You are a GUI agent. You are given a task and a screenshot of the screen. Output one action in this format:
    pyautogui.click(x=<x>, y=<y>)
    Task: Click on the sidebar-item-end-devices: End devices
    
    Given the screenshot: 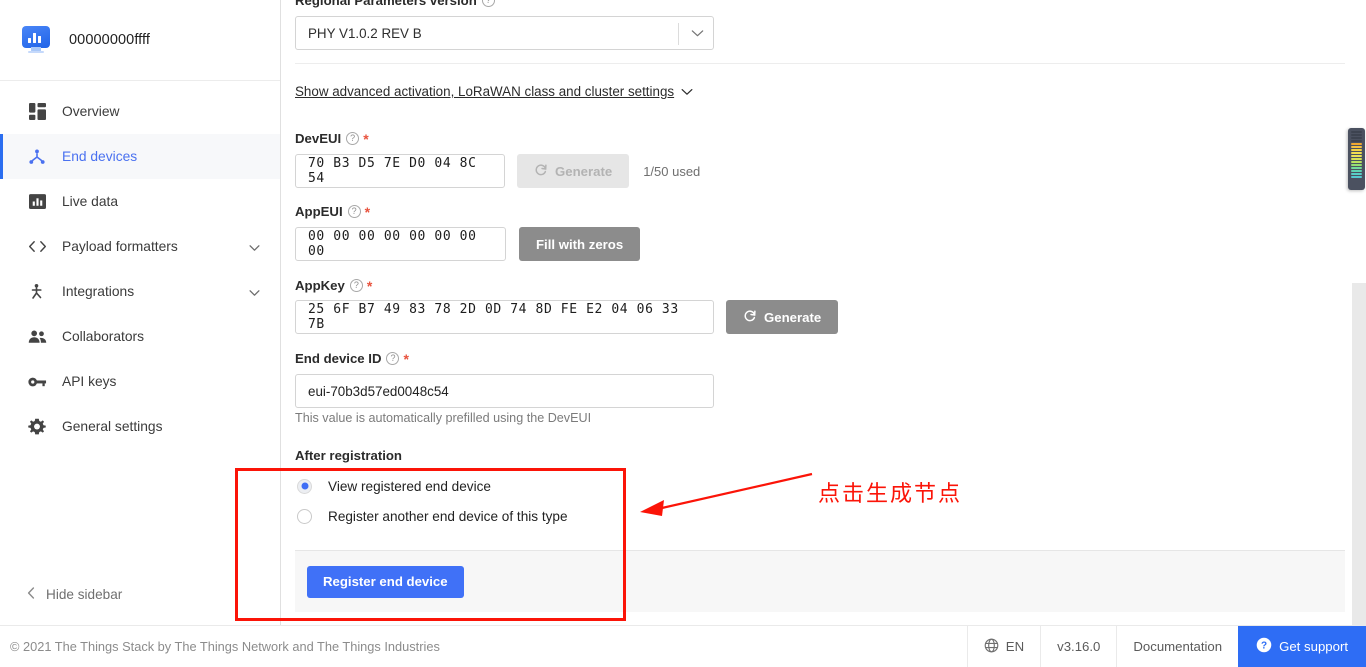 What is the action you would take?
    pyautogui.click(x=140, y=156)
    